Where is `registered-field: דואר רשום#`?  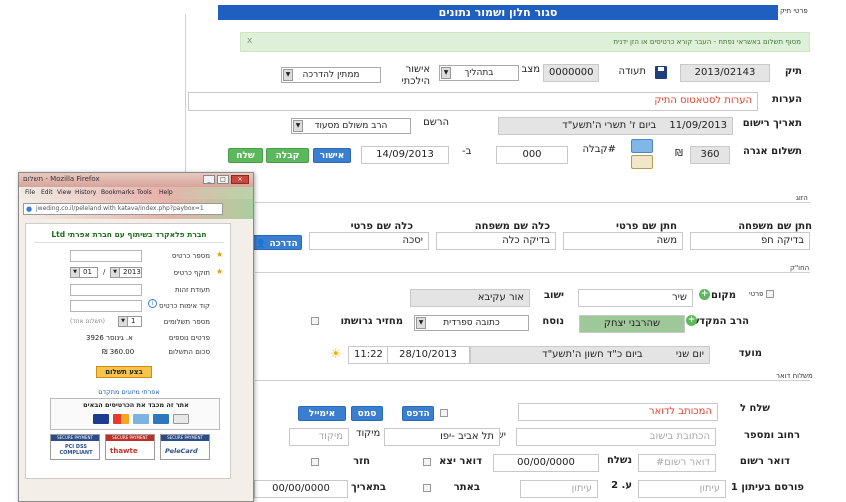
registered-field: דואר רשום# is located at coordinates (677, 463).